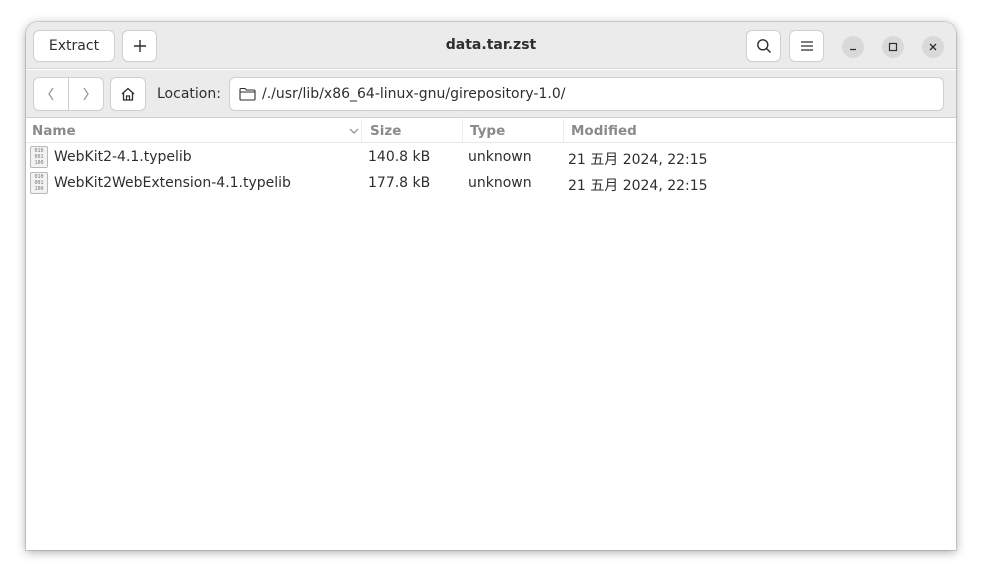 This screenshot has height=579, width=982. I want to click on navigation-buttons, so click(68, 94).